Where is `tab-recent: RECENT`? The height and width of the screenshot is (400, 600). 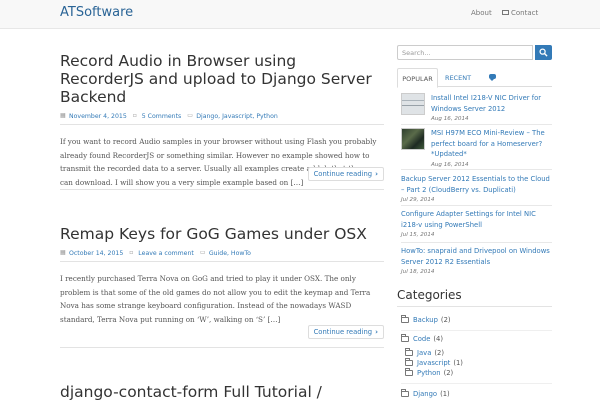 tab-recent: RECENT is located at coordinates (458, 77).